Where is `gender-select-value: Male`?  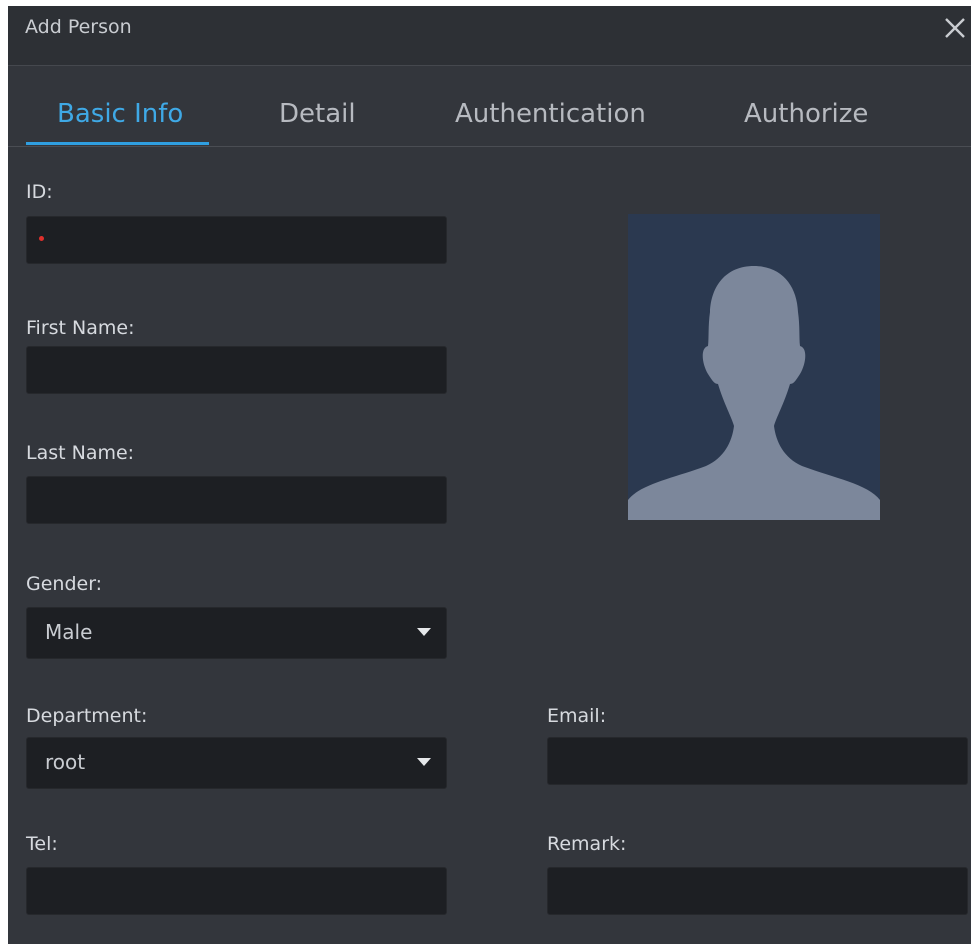
gender-select-value: Male is located at coordinates (69, 632).